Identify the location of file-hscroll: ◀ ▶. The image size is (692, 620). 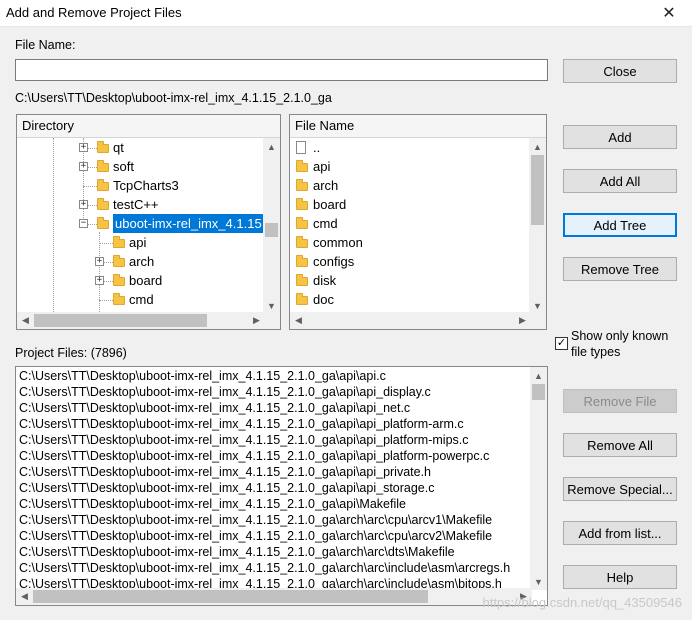
(418, 320).